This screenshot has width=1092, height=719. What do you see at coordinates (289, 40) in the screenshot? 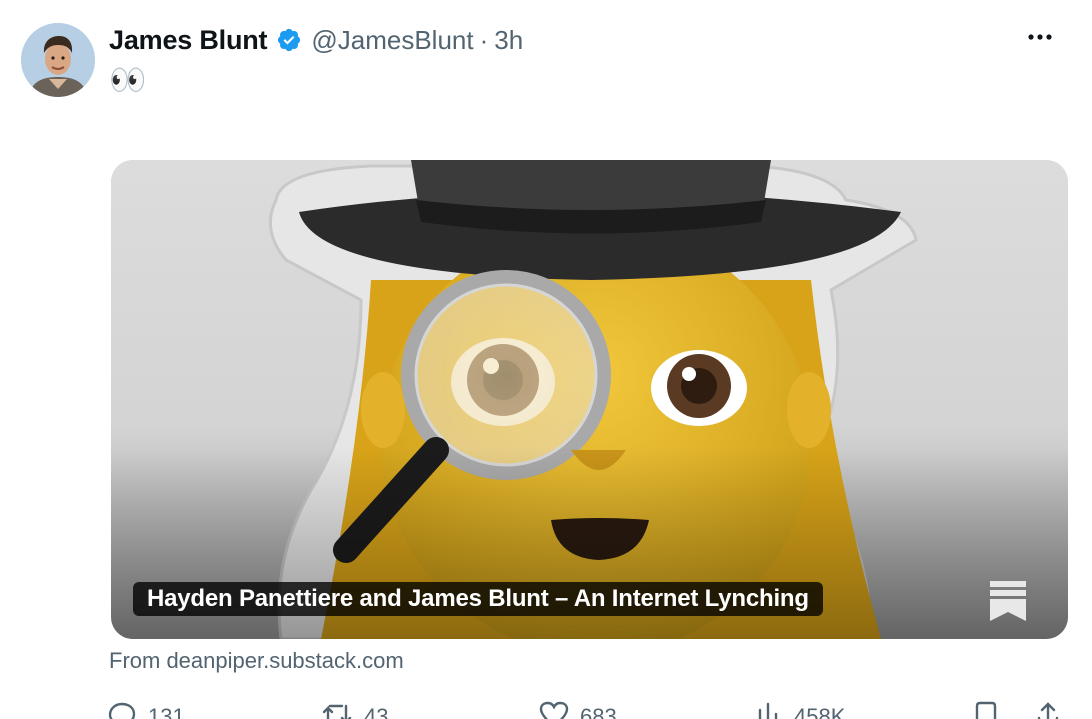
I see `verified-badge-icon` at bounding box center [289, 40].